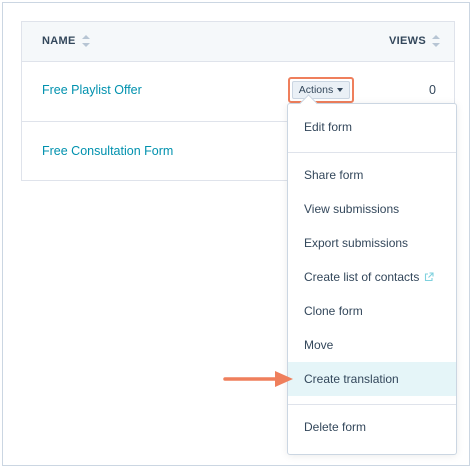 The width and height of the screenshot is (474, 470). Describe the element at coordinates (407, 41) in the screenshot. I see `column-header-views-label: VIEWS` at that location.